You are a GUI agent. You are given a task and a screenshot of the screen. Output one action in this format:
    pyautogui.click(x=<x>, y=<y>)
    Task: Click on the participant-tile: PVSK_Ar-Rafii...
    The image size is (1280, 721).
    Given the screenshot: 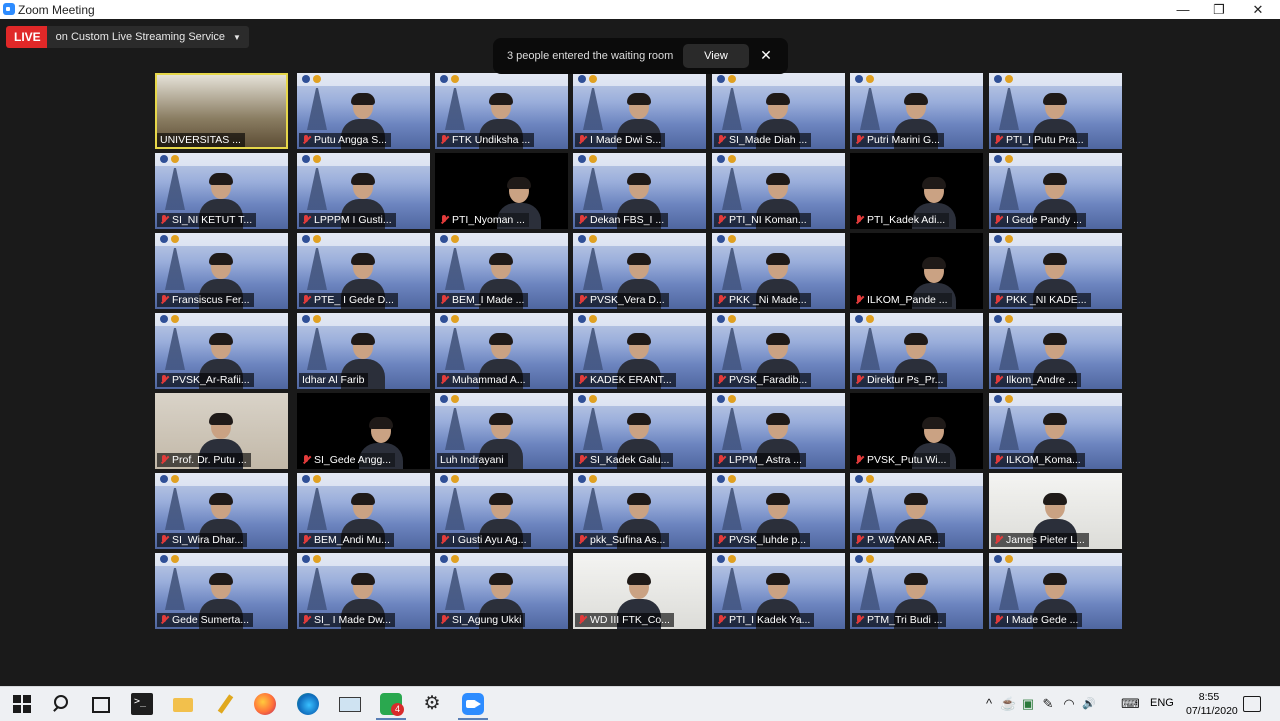 What is the action you would take?
    pyautogui.click(x=221, y=351)
    